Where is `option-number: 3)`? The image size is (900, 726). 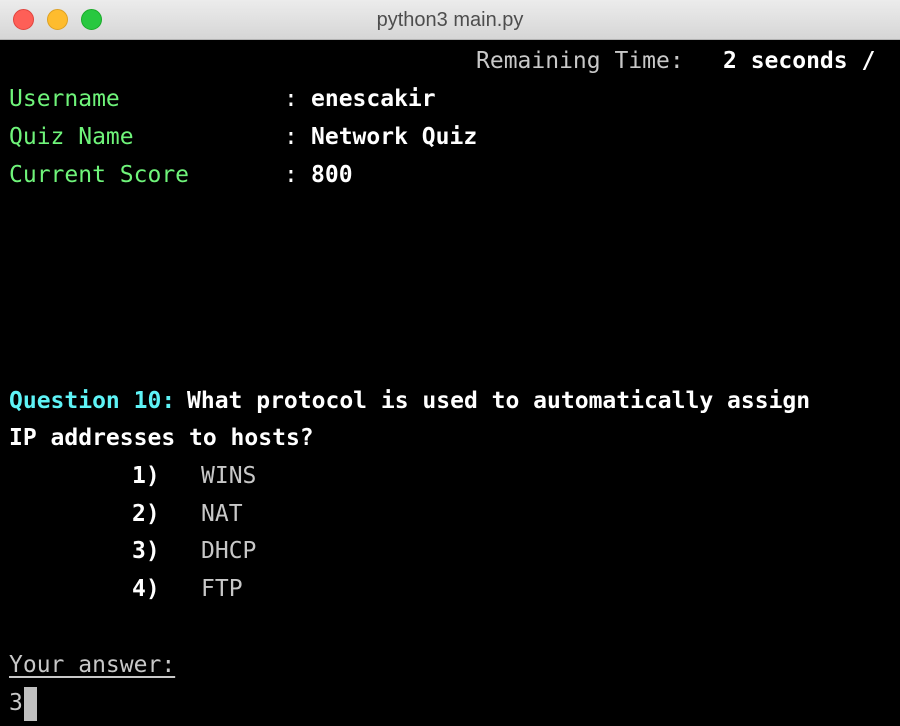 option-number: 3) is located at coordinates (146, 551).